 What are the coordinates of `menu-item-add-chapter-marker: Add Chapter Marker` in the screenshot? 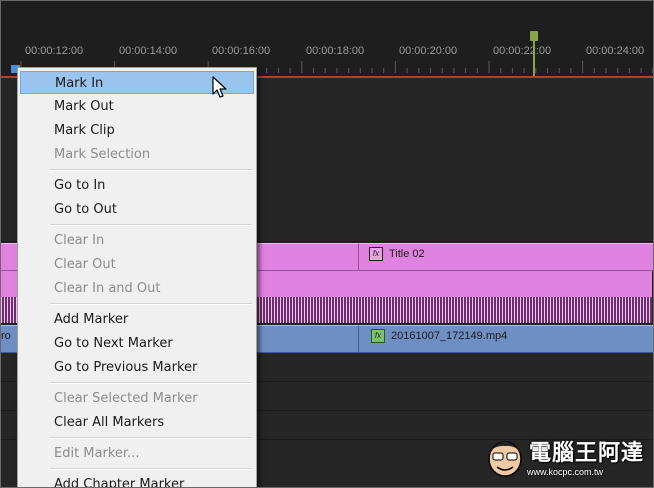 It's located at (137, 480).